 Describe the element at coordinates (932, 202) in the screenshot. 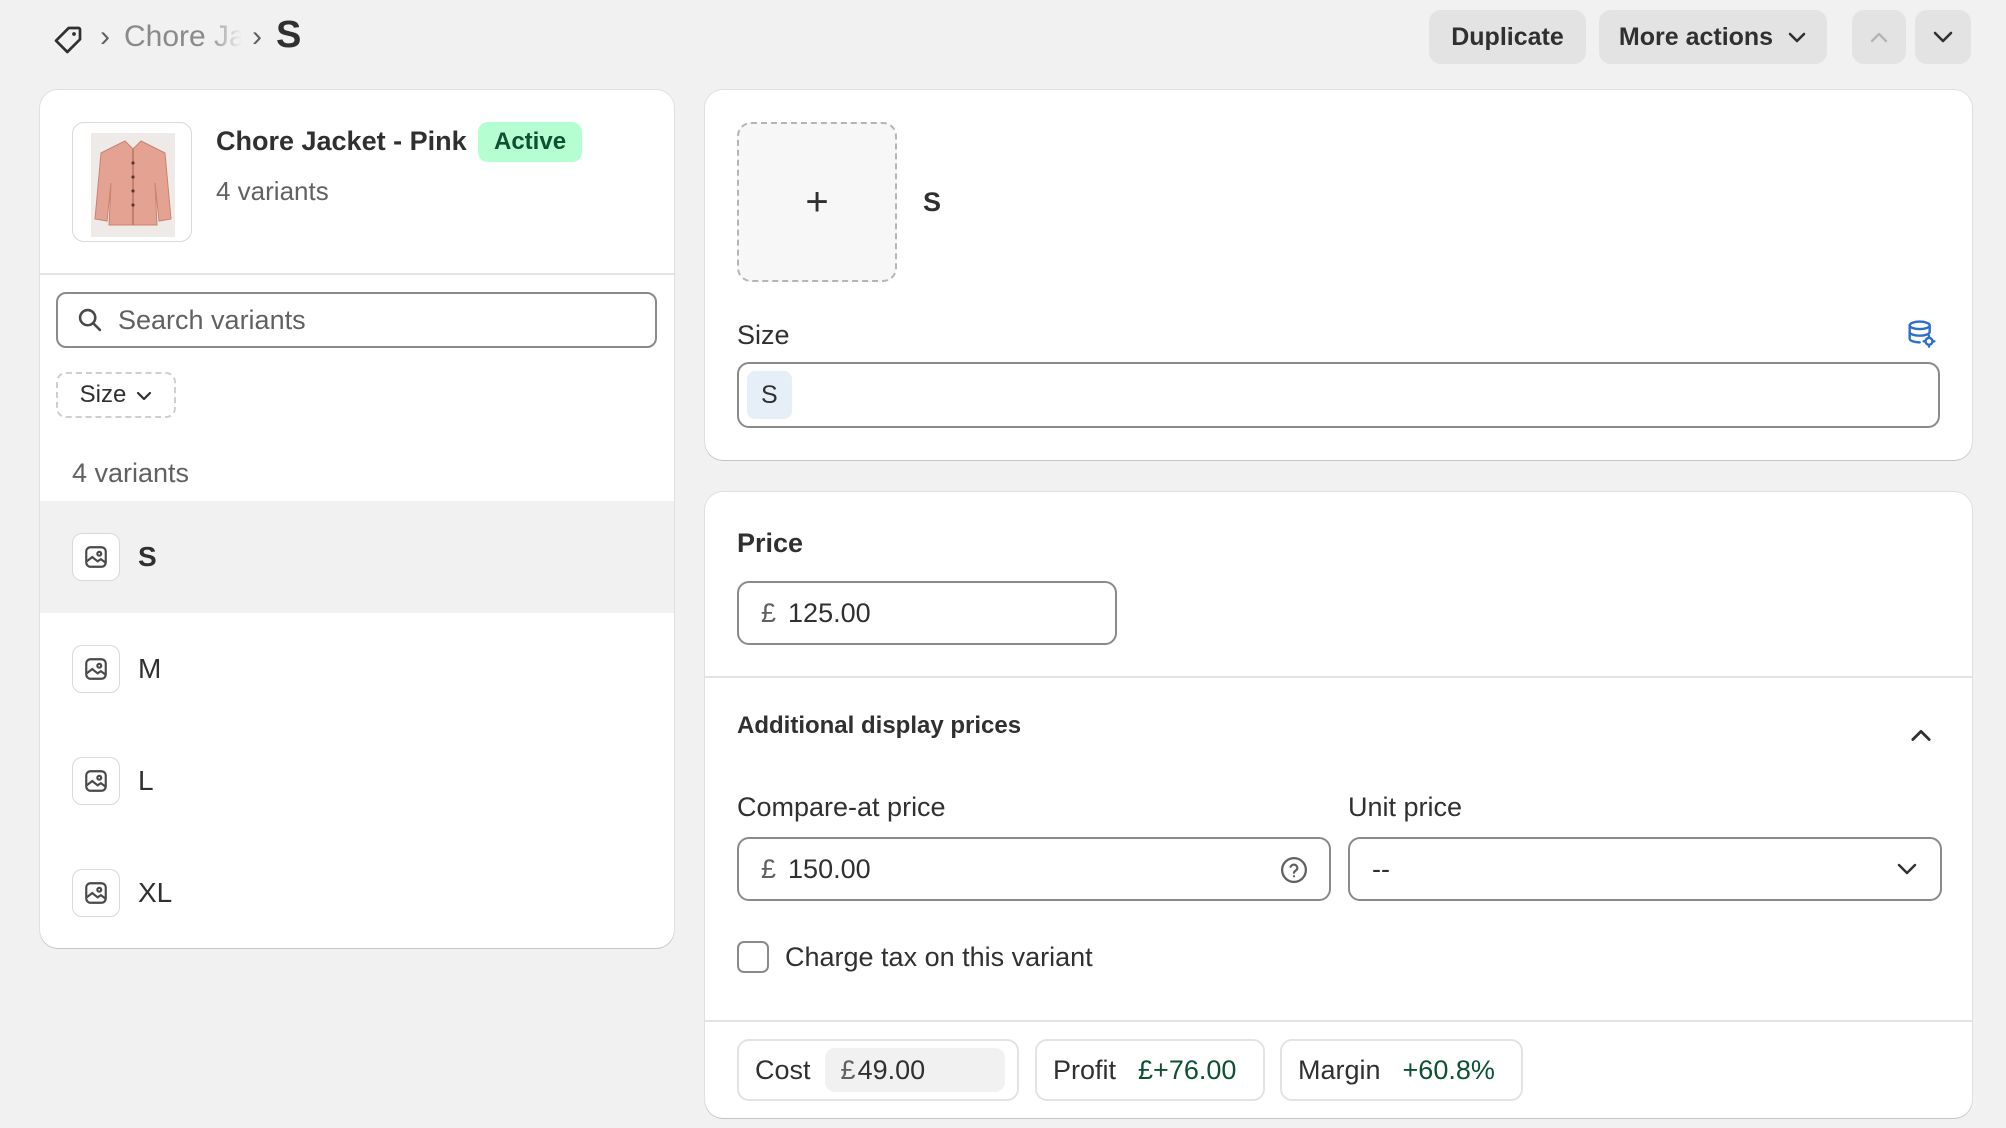

I see `variant-title: S` at that location.